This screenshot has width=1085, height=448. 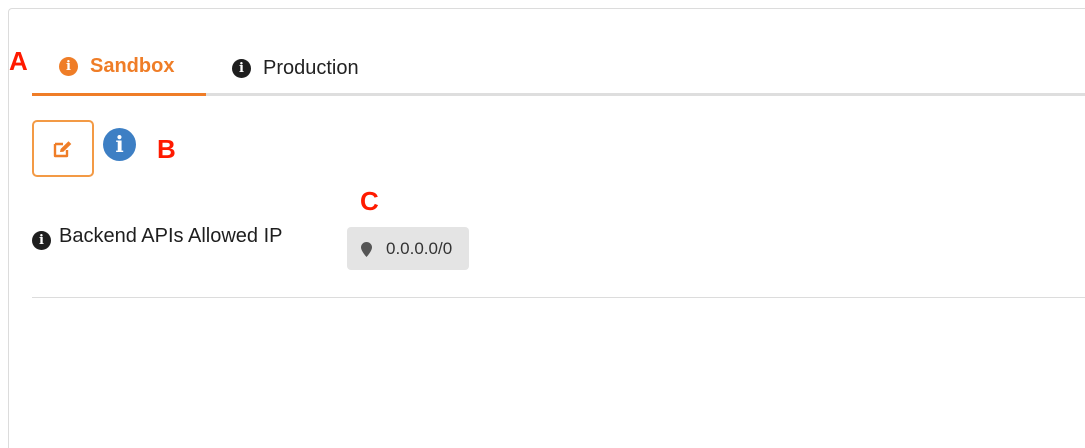 I want to click on tab-sandbox: i Sandbox, so click(x=119, y=68).